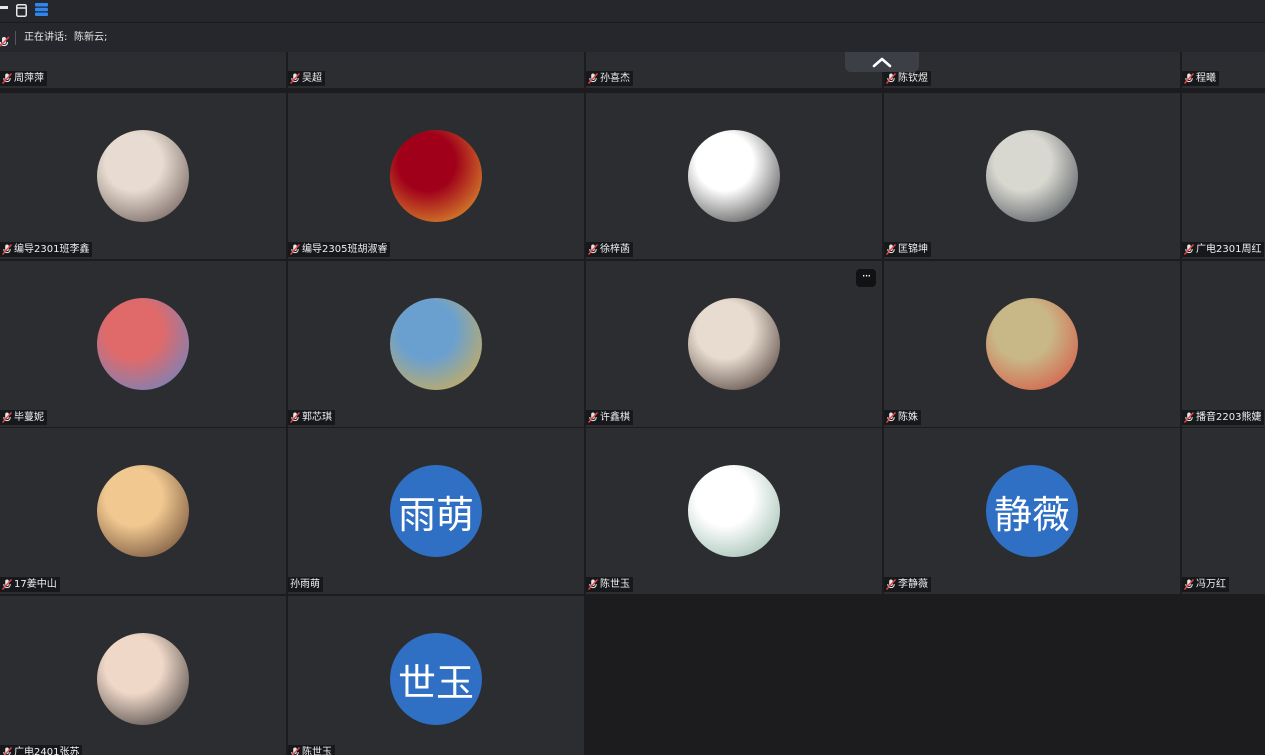 The width and height of the screenshot is (1265, 755). What do you see at coordinates (143, 70) in the screenshot?
I see `participant-tile: 周萍萍` at bounding box center [143, 70].